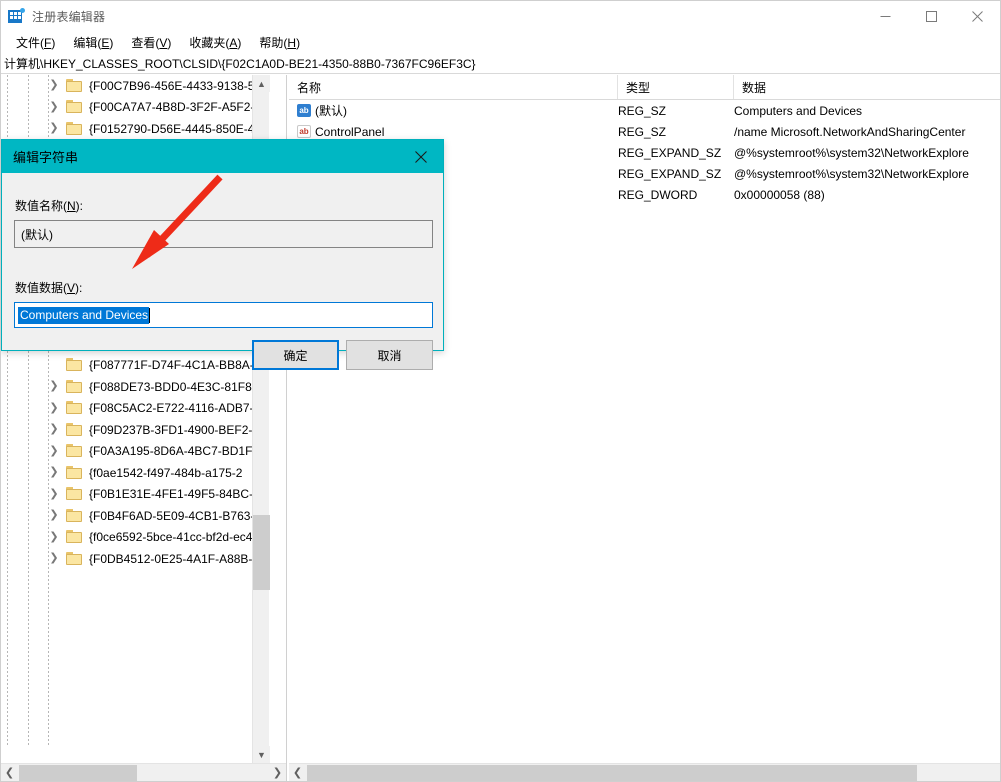 The height and width of the screenshot is (782, 1001). Describe the element at coordinates (297, 772) in the screenshot. I see `list-scroll-left-icon: ❮` at that location.